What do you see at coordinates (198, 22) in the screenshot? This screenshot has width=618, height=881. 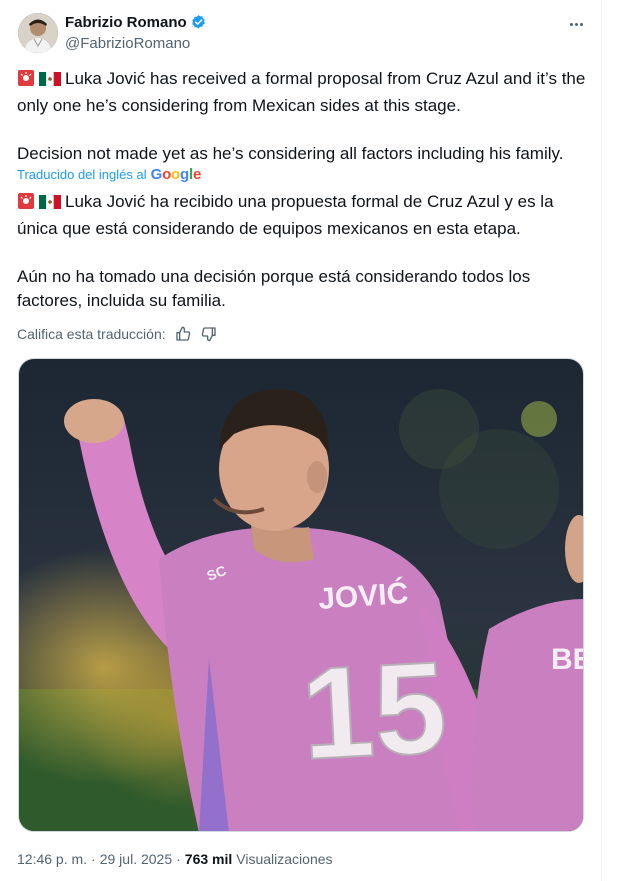 I see `verified-badge-icon` at bounding box center [198, 22].